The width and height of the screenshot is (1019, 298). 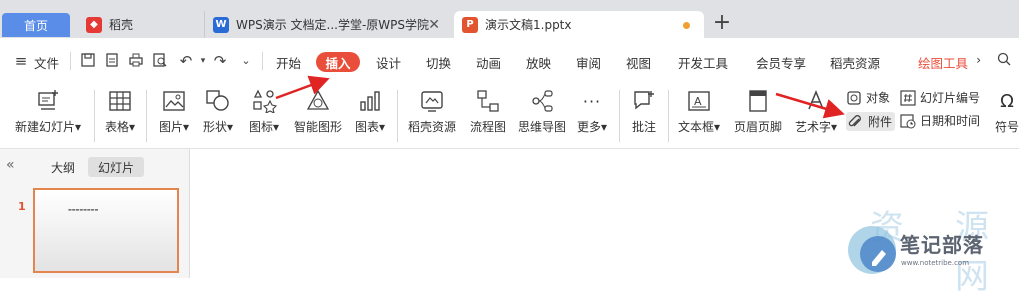 What do you see at coordinates (810, 105) in the screenshot?
I see `arrow-to-attachment` at bounding box center [810, 105].